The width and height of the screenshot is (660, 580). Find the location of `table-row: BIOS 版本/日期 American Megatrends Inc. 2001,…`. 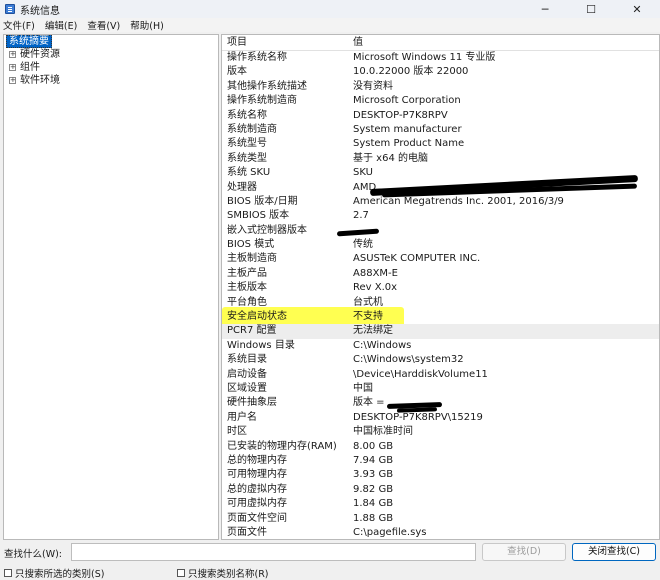

table-row: BIOS 版本/日期 American Megatrends Inc. 2001,… is located at coordinates (440, 202).